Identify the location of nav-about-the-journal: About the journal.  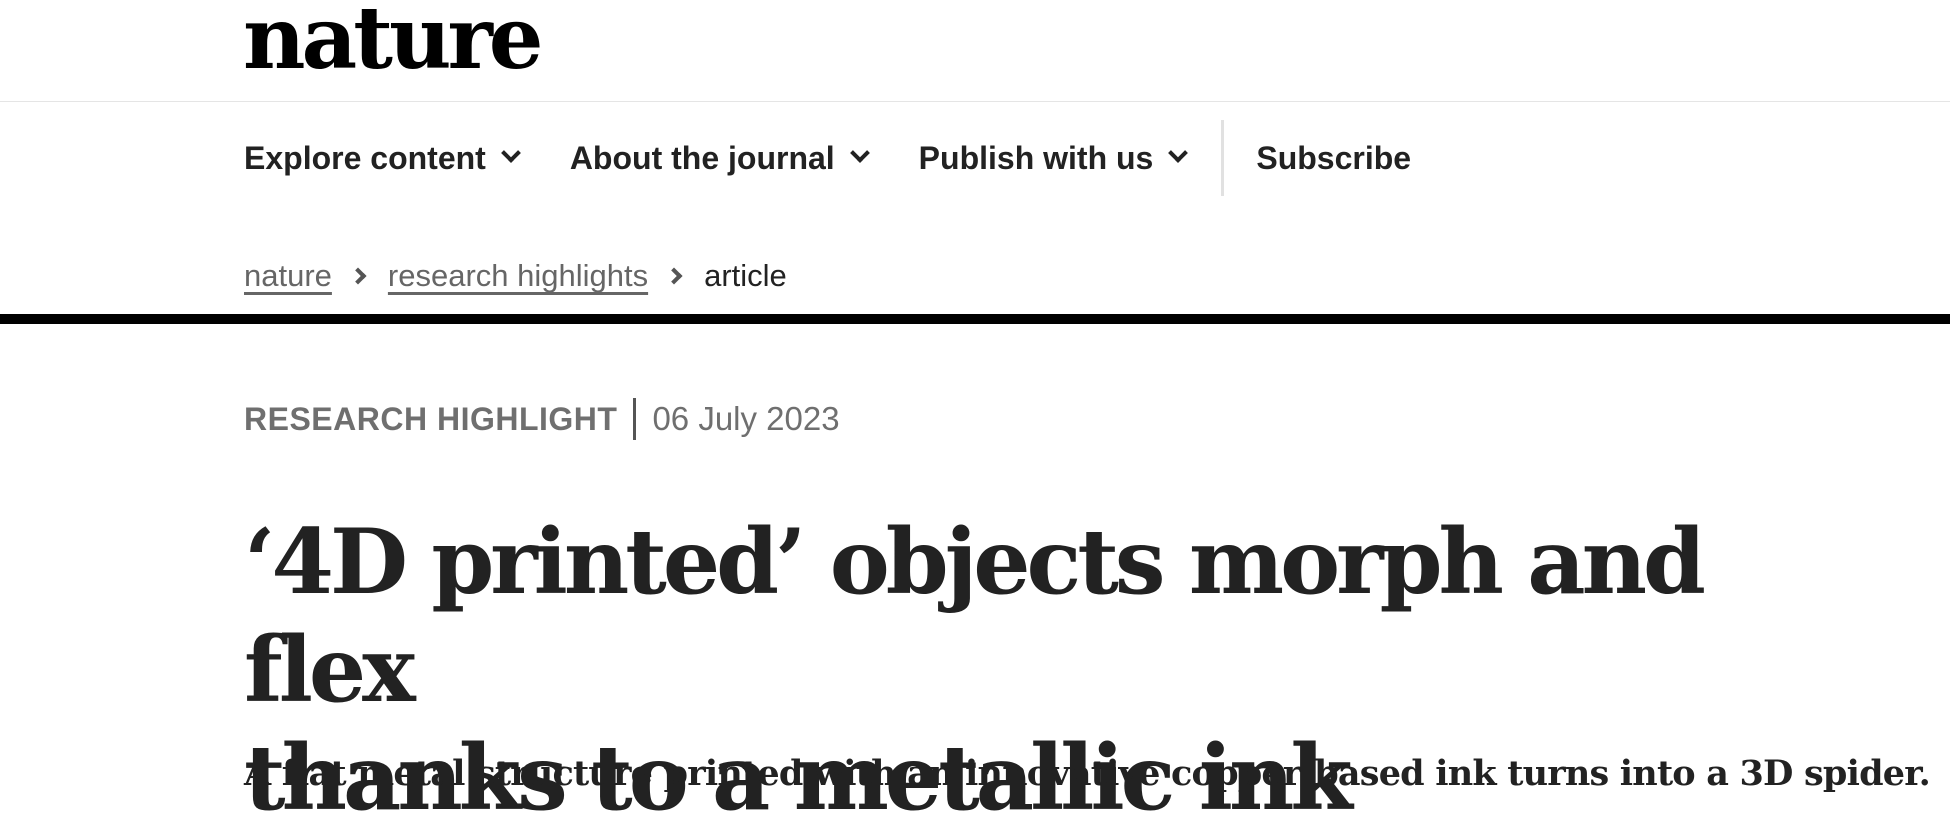
(719, 158).